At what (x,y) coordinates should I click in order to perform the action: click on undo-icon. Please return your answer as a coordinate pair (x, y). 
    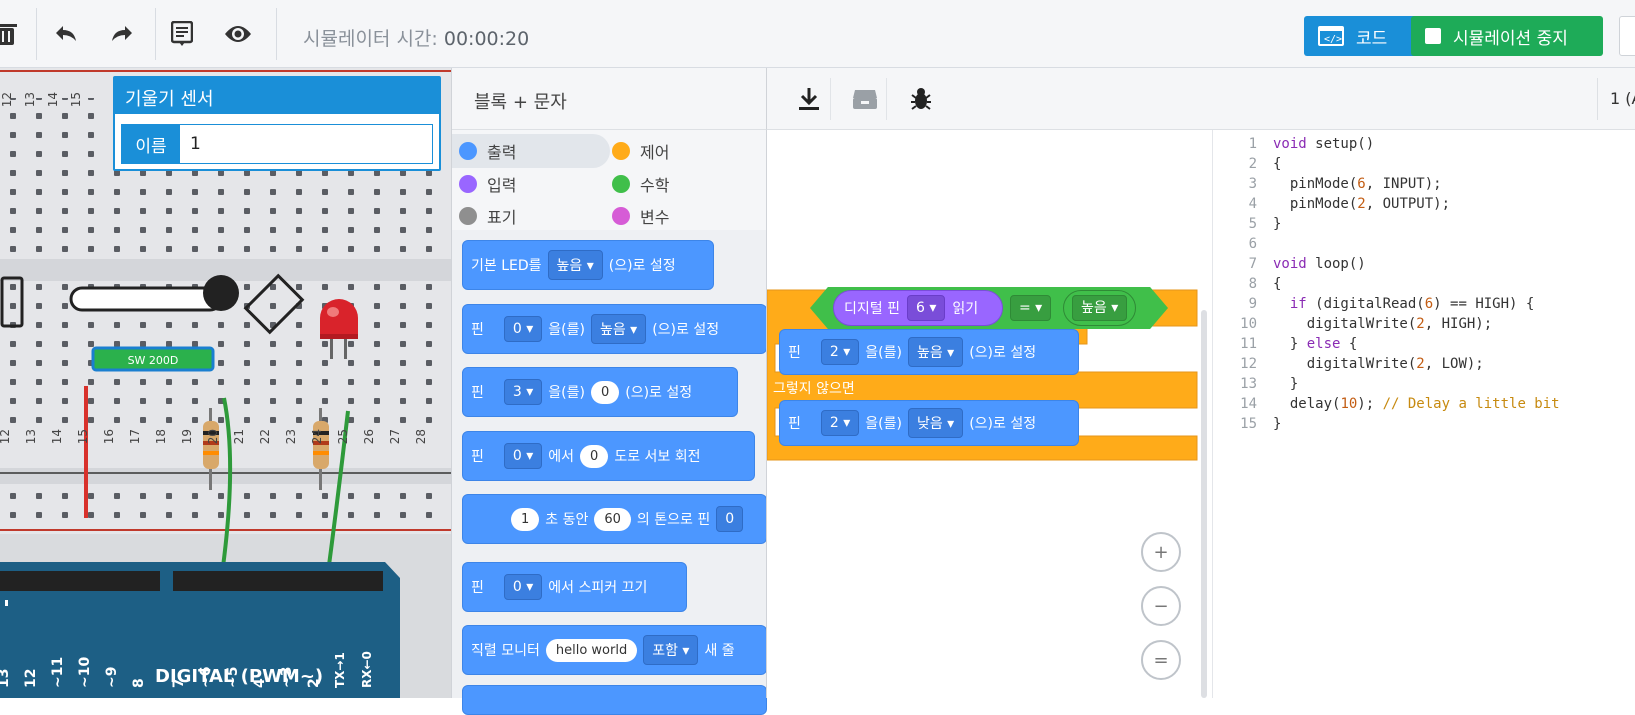
    Looking at the image, I should click on (66, 34).